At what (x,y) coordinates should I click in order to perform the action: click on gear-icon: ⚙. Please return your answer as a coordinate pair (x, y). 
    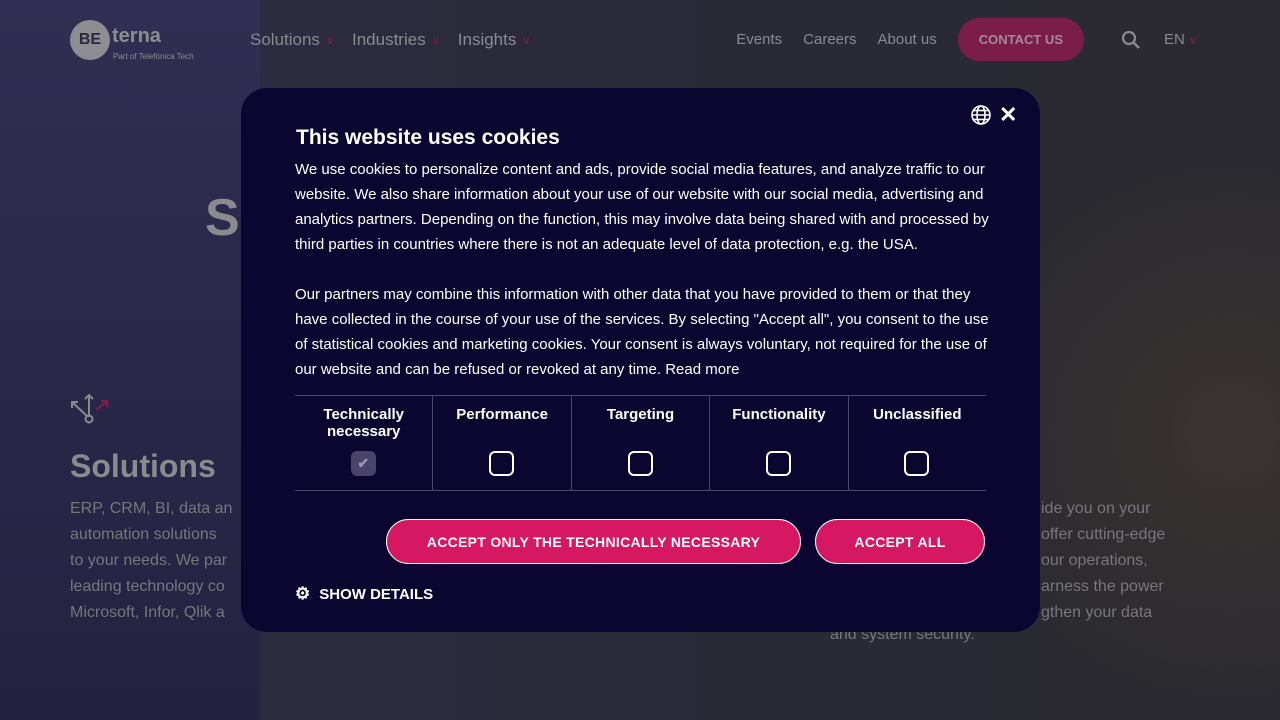
    Looking at the image, I should click on (303, 593).